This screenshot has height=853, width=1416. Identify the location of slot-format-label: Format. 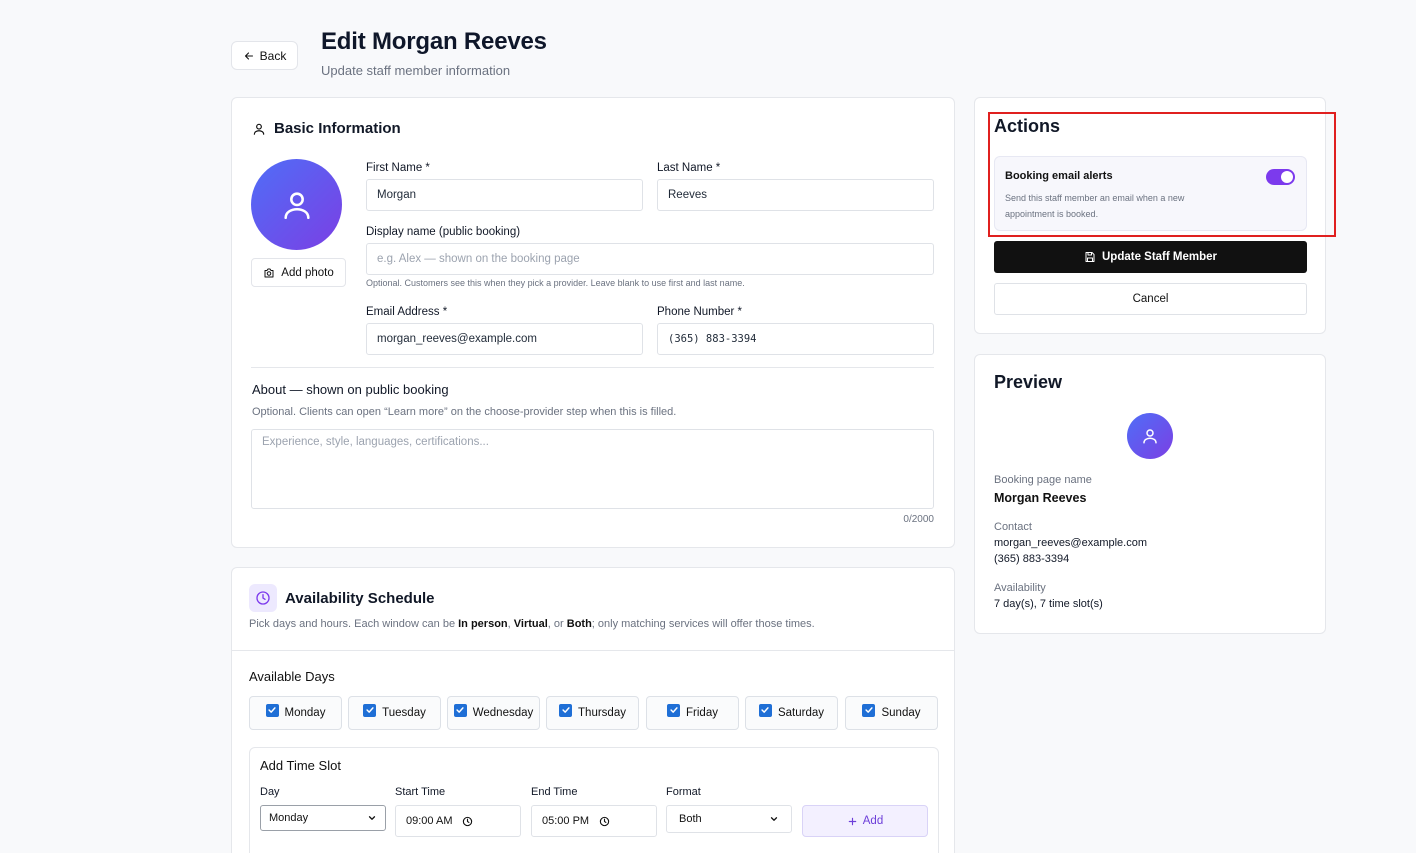
(683, 792).